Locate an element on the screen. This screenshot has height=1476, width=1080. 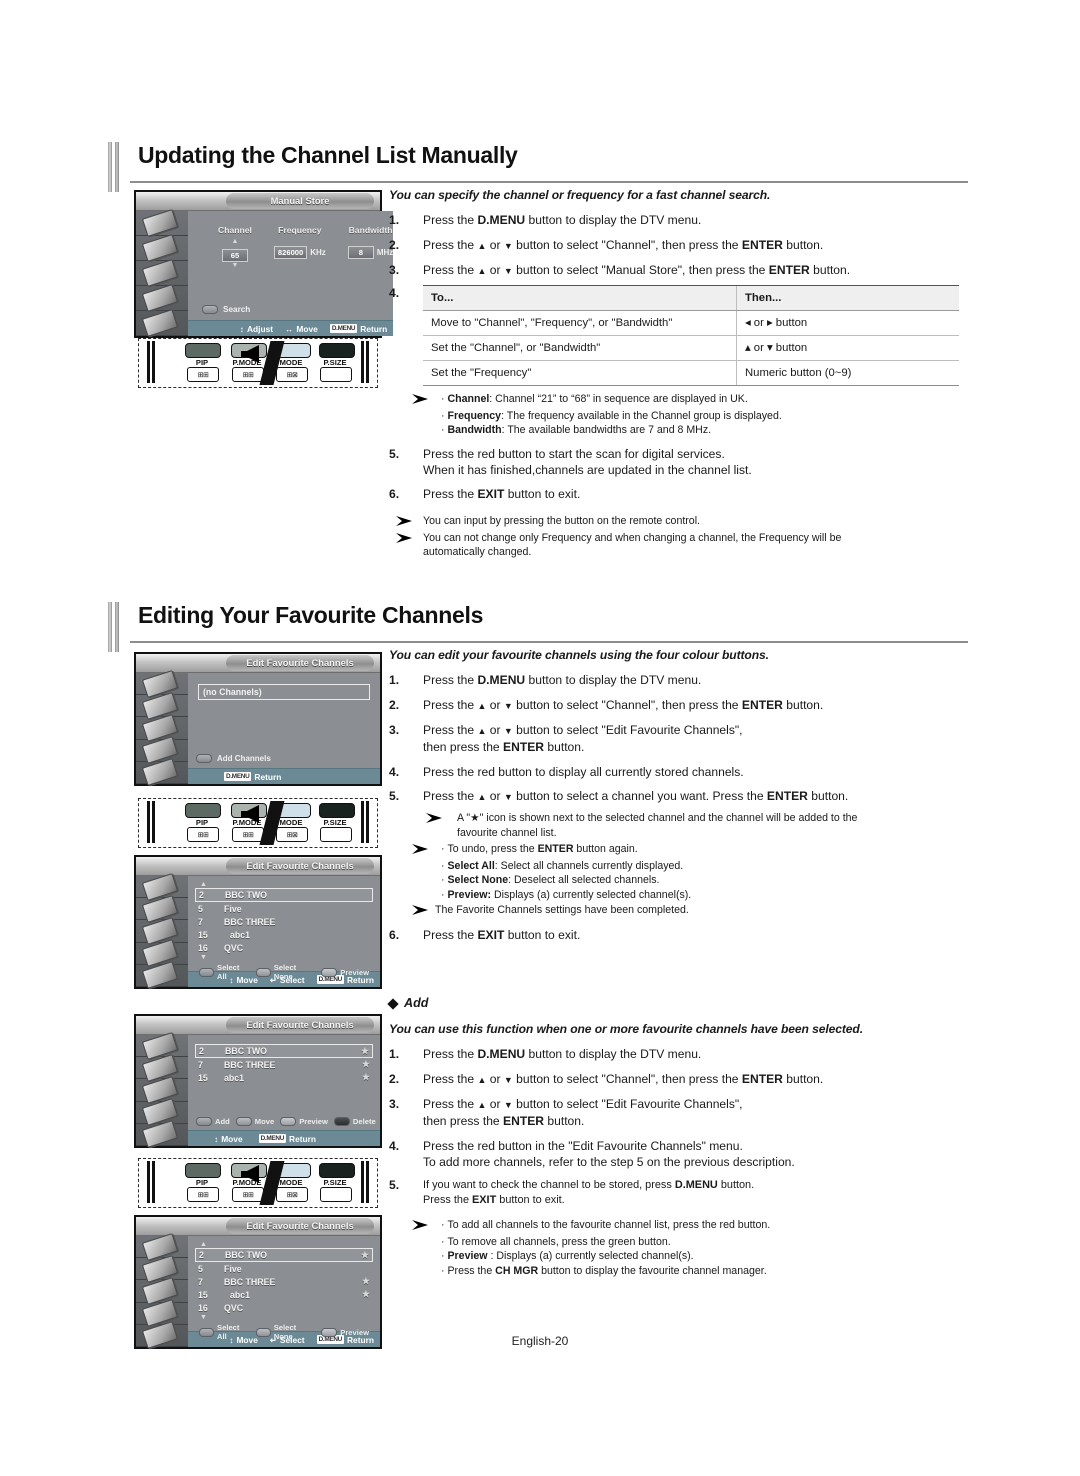
field-frequency: Frequency 826000 KHz is located at coordinates (299, 247).